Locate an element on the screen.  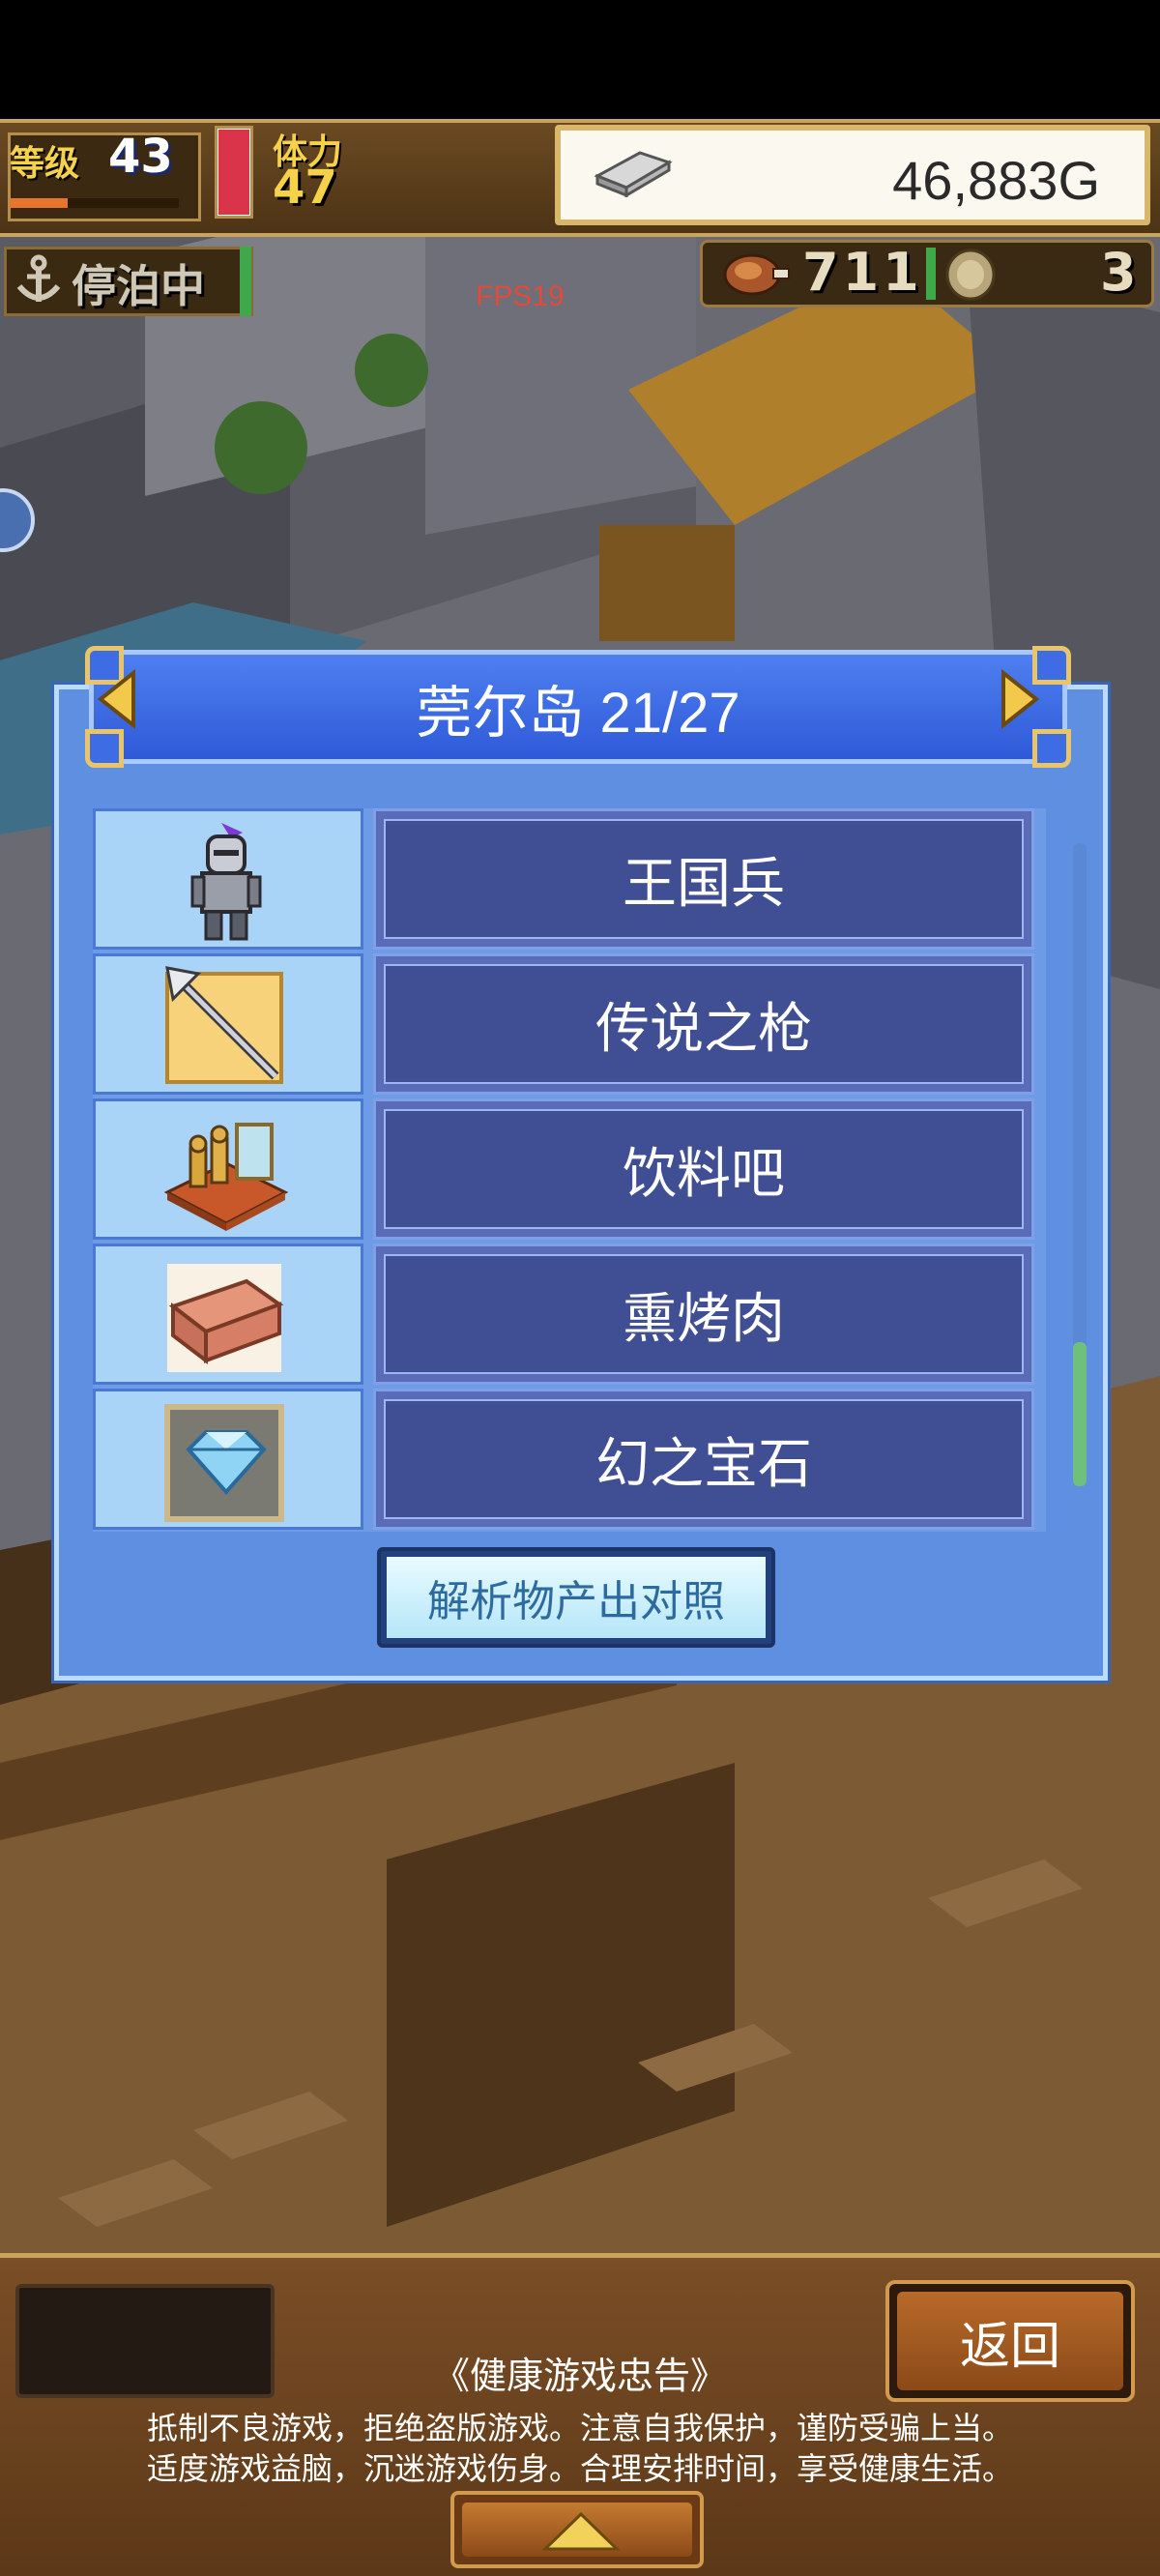
medal-count: 3 is located at coordinates (1118, 272).